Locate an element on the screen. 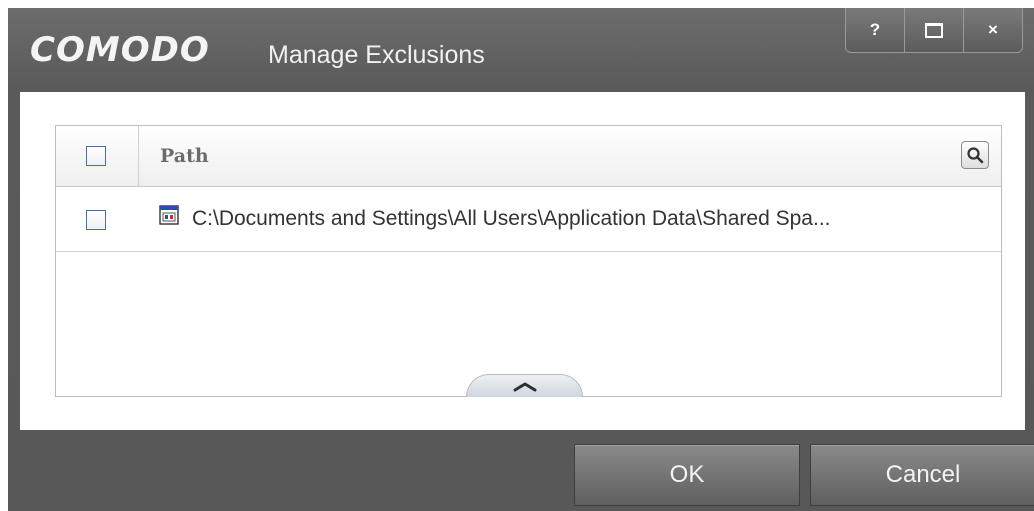 The height and width of the screenshot is (511, 1034). search-button is located at coordinates (975, 155).